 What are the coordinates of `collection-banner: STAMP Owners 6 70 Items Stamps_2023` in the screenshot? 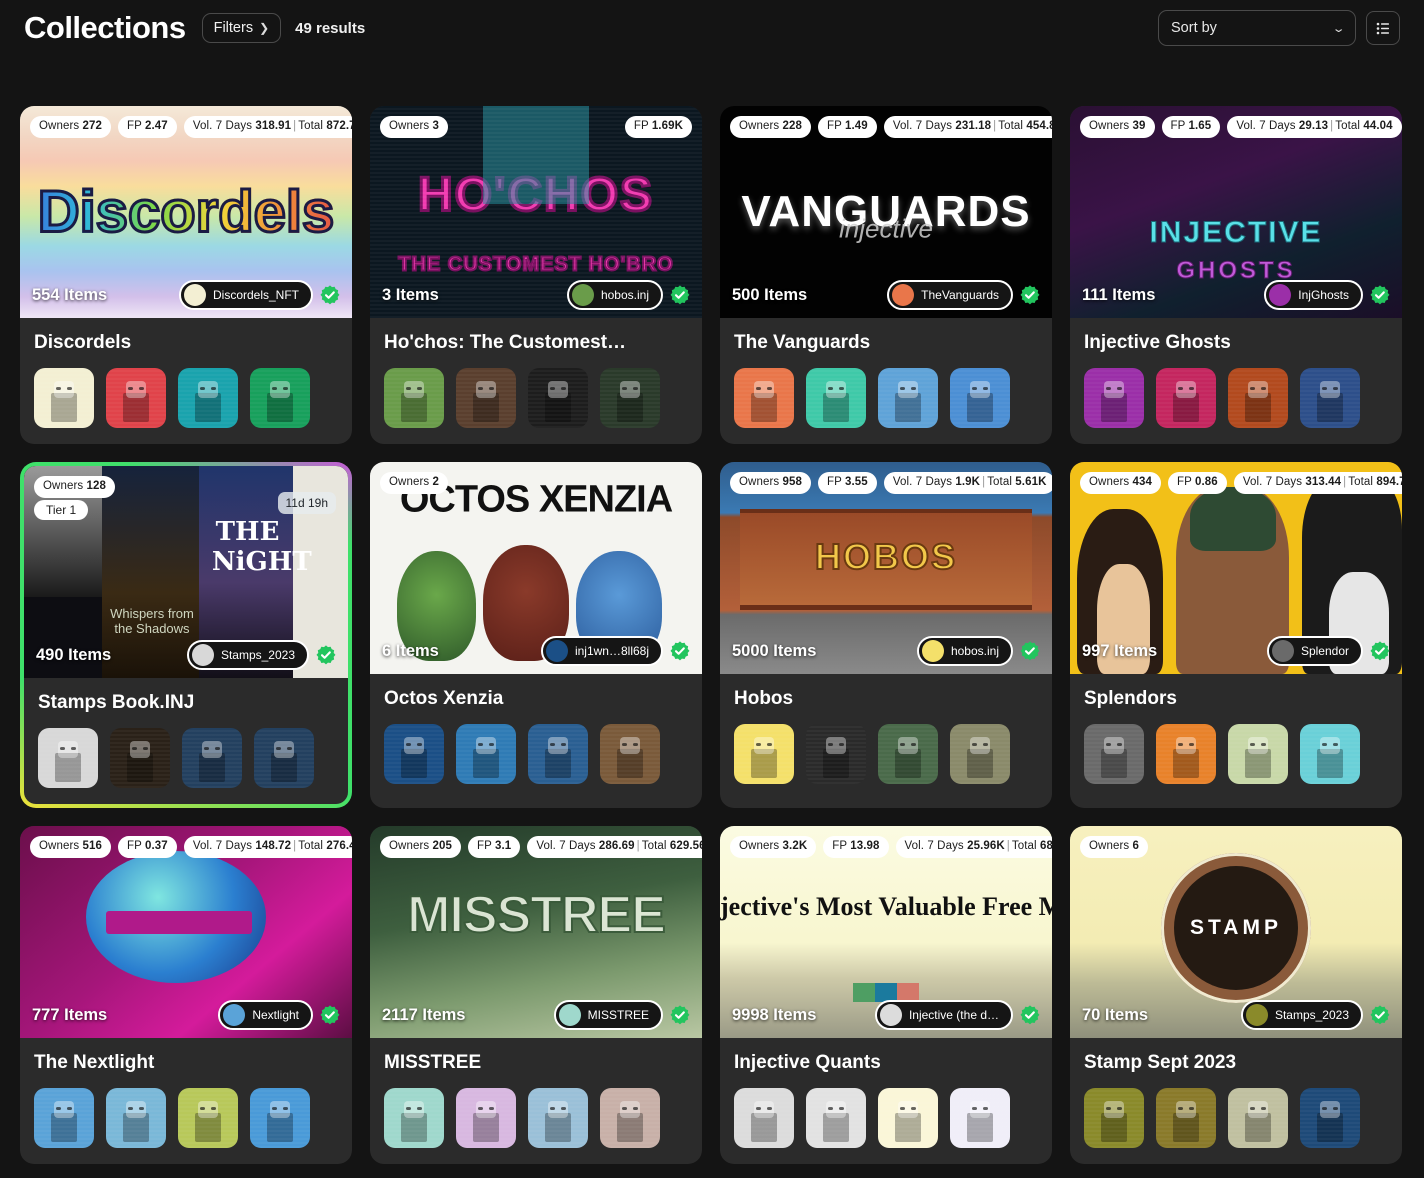 It's located at (1236, 932).